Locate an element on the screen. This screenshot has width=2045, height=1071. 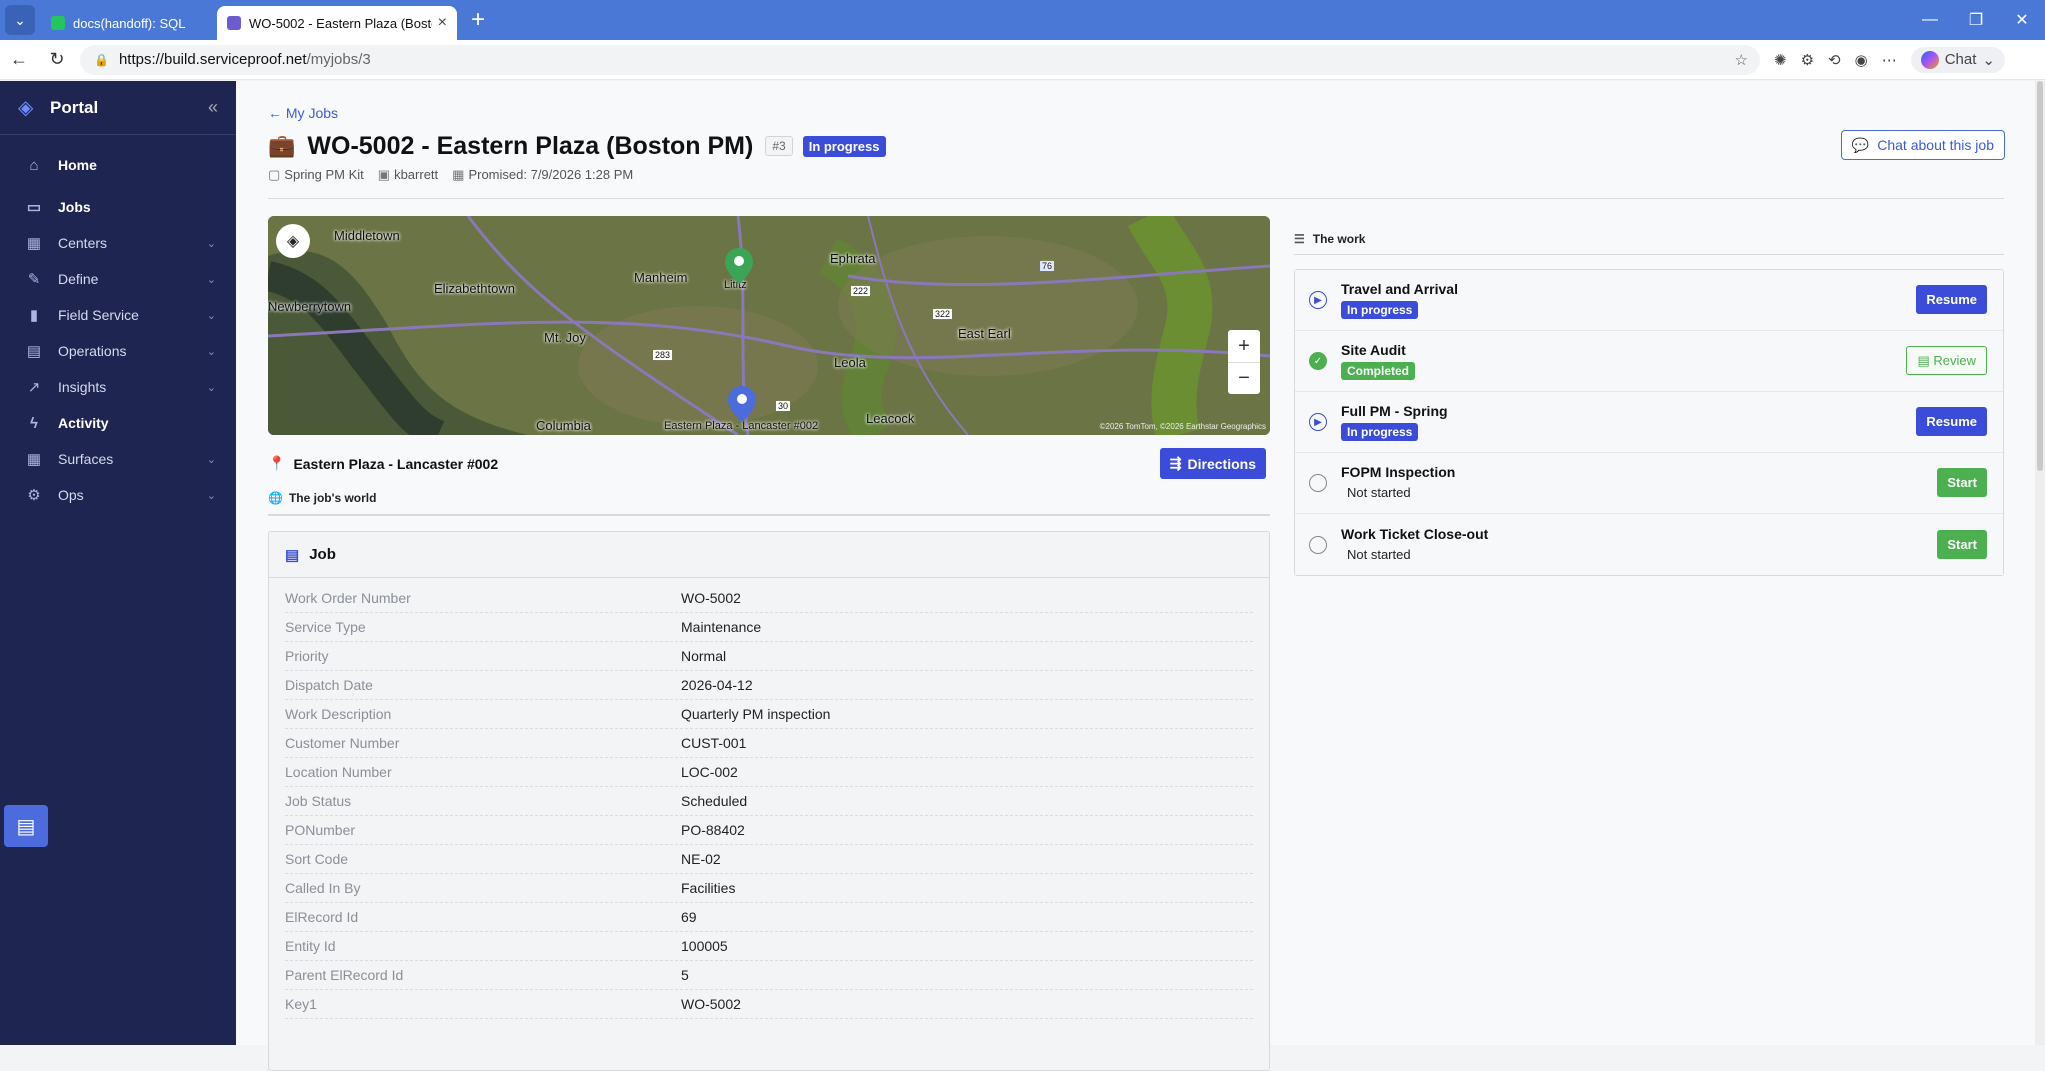
reload-icon: ↻ is located at coordinates (57, 59).